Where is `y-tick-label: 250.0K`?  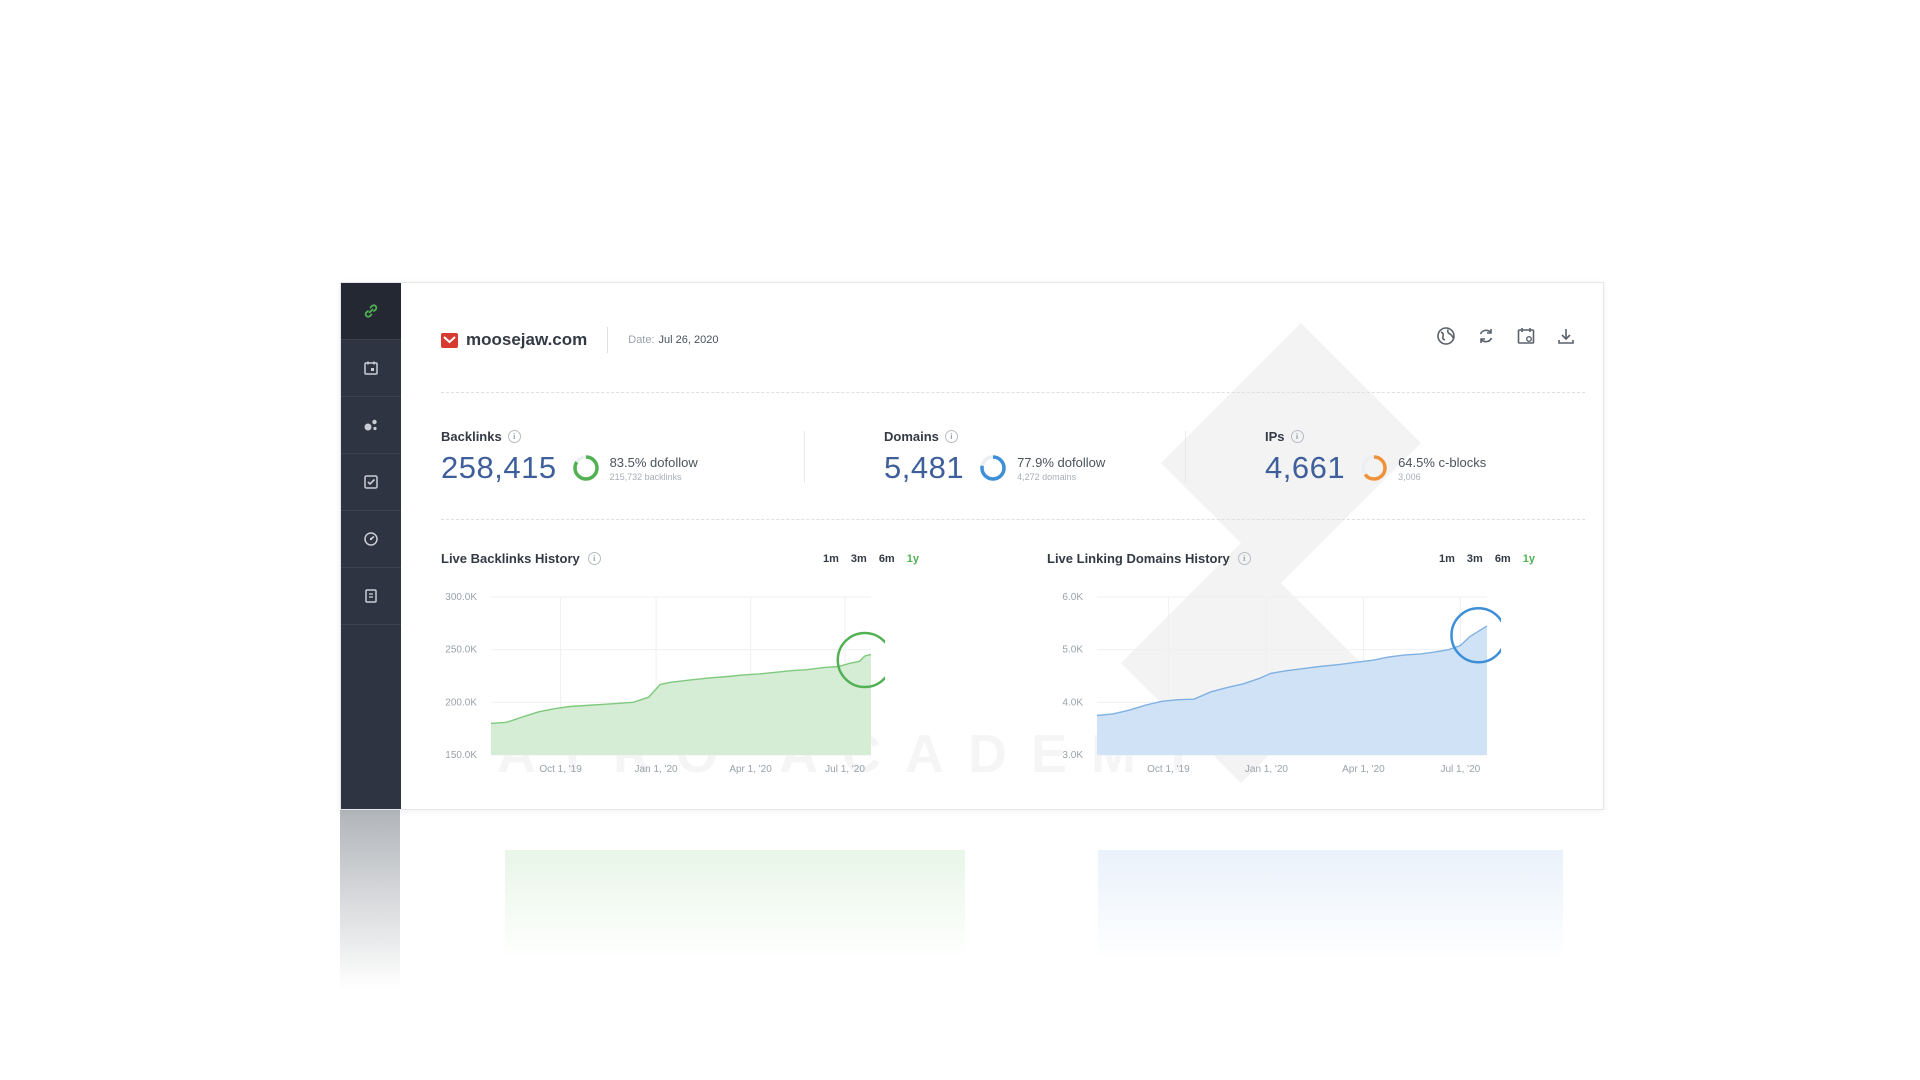 y-tick-label: 250.0K is located at coordinates (461, 650).